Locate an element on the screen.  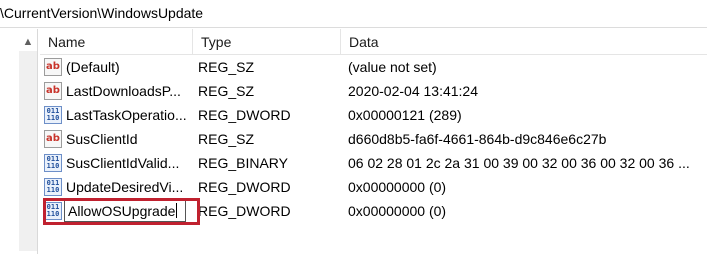
value-data: (value not set) is located at coordinates (392, 67).